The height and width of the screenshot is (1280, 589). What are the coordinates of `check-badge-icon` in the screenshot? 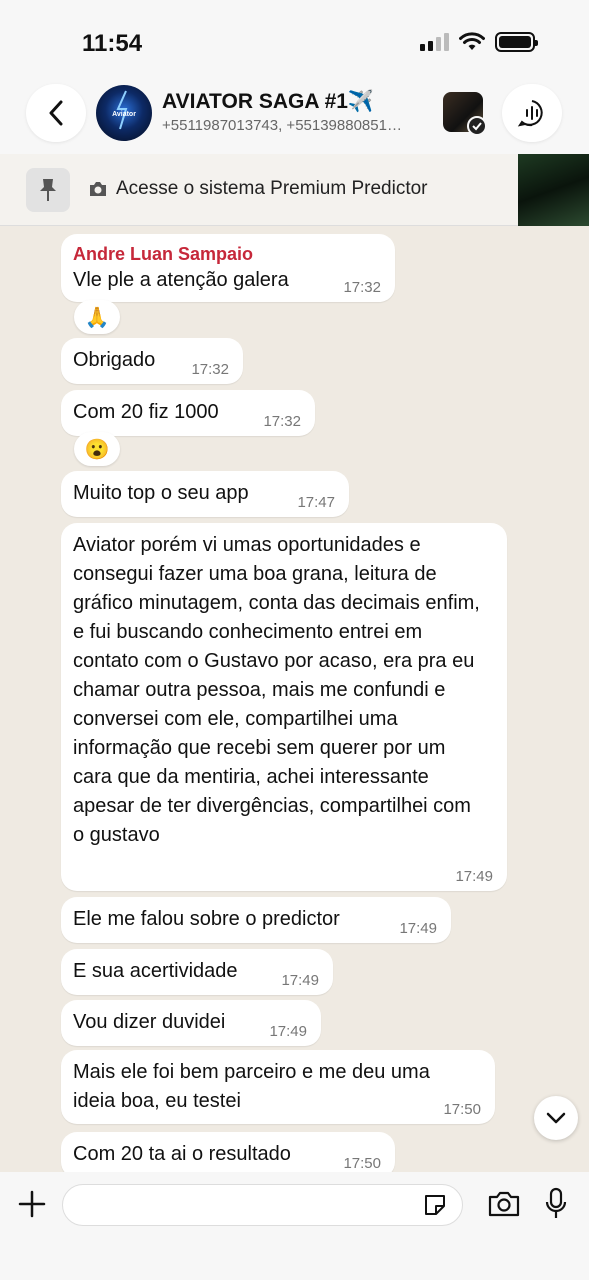 It's located at (477, 126).